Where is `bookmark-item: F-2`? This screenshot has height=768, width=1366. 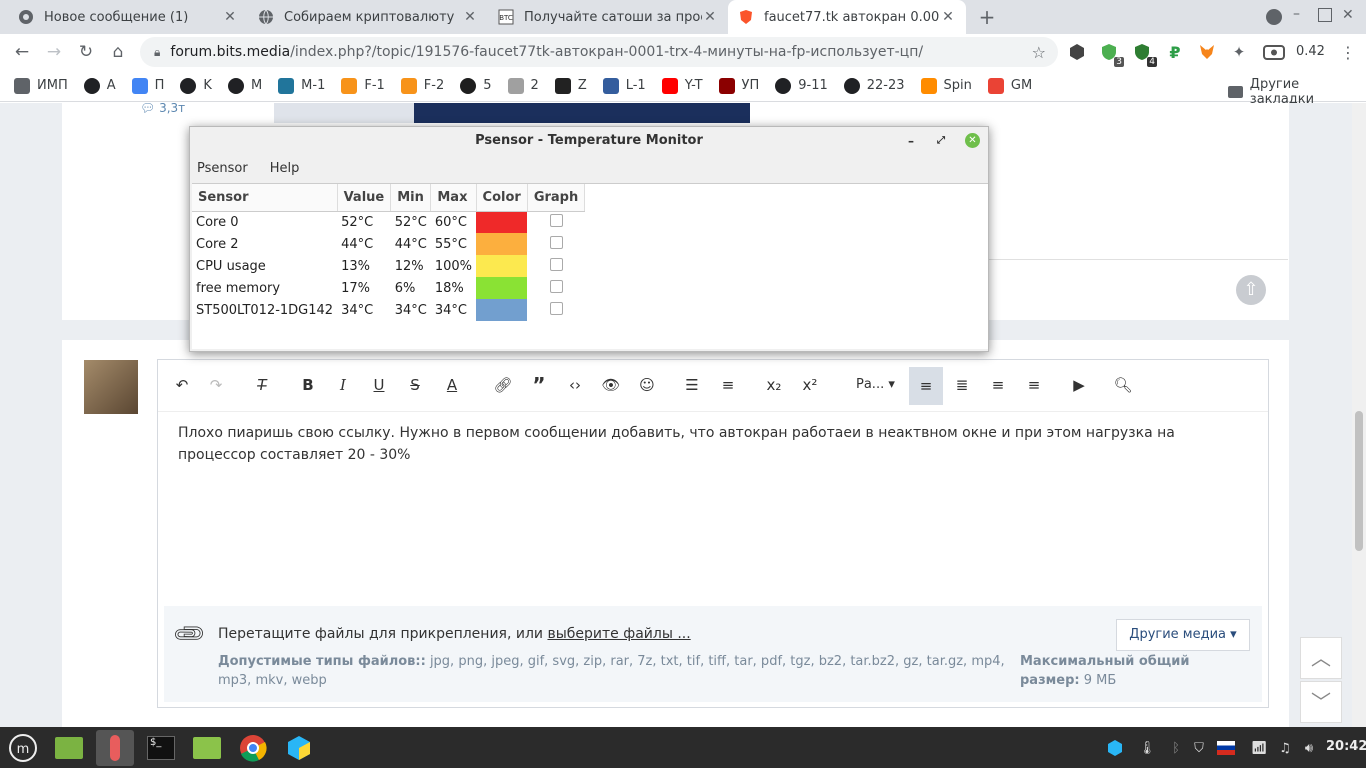
bookmark-item: F-2 is located at coordinates (422, 85).